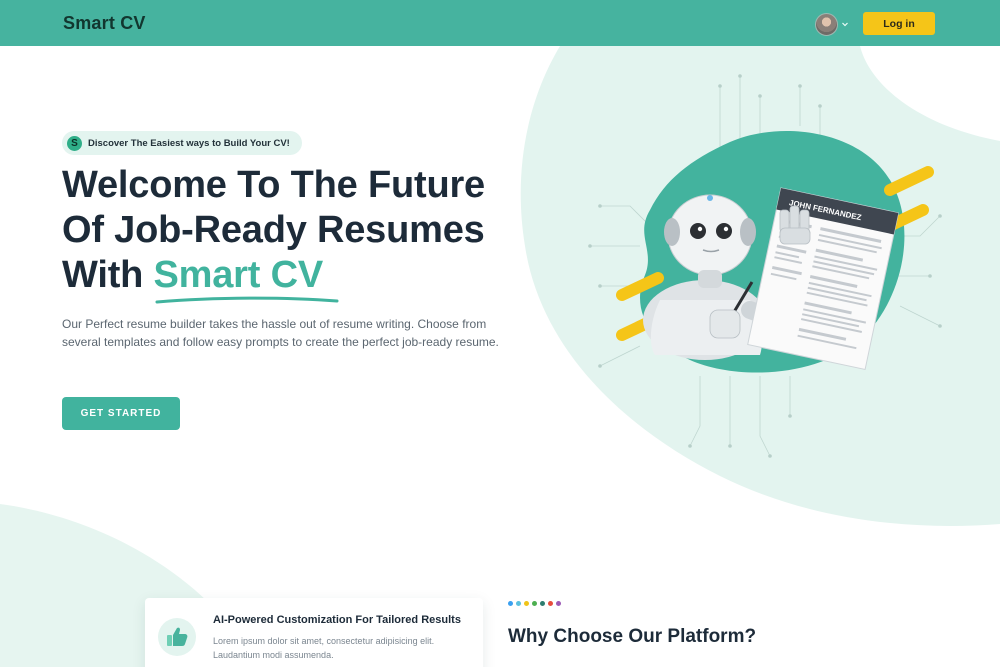 The width and height of the screenshot is (1000, 667). I want to click on avatar, so click(826, 24).